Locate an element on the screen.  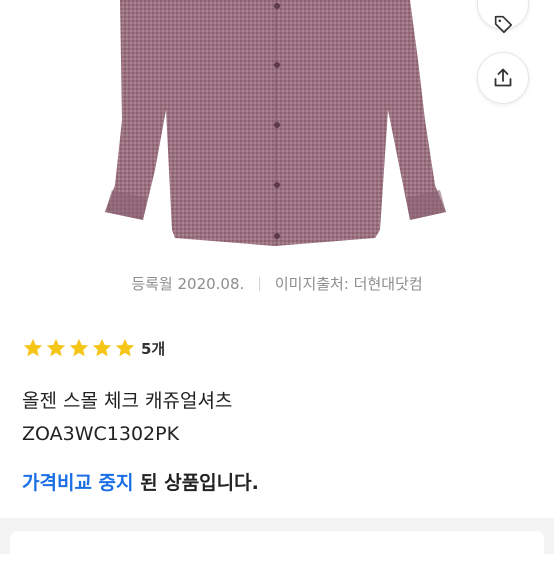
product-name: 올젠 스몰 체크 캐쥬얼셔츠 is located at coordinates (127, 401).